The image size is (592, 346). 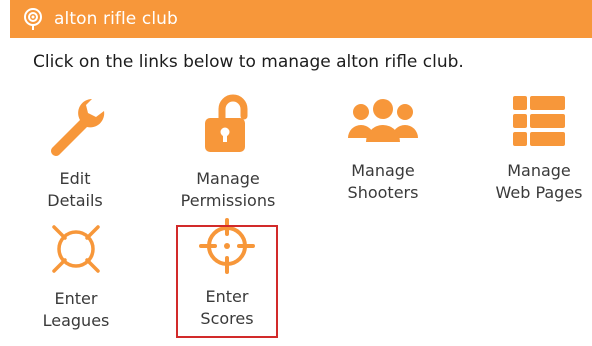 What do you see at coordinates (383, 182) in the screenshot?
I see `tile-label: Manage Shooters` at bounding box center [383, 182].